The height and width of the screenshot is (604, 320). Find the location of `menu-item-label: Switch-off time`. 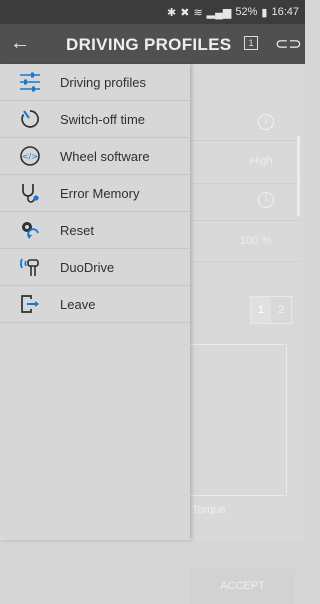

menu-item-label: Switch-off time is located at coordinates (103, 119).